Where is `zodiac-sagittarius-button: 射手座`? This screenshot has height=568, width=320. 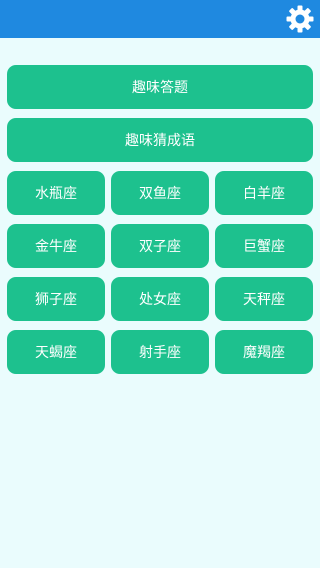
zodiac-sagittarius-button: 射手座 is located at coordinates (160, 352).